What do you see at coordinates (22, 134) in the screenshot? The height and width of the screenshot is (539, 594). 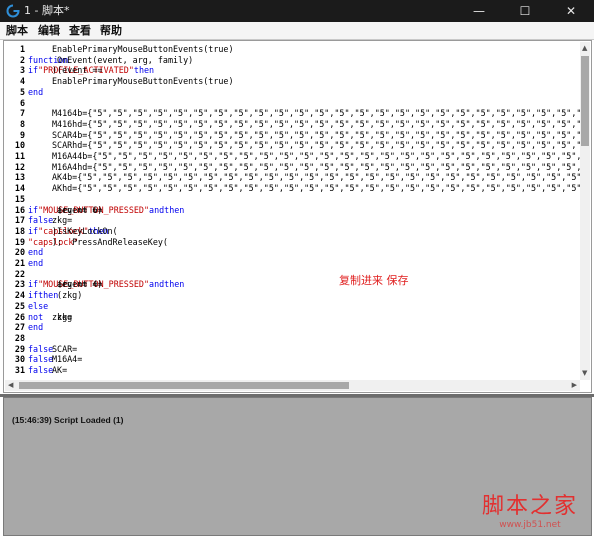 I see `line-number: 9` at bounding box center [22, 134].